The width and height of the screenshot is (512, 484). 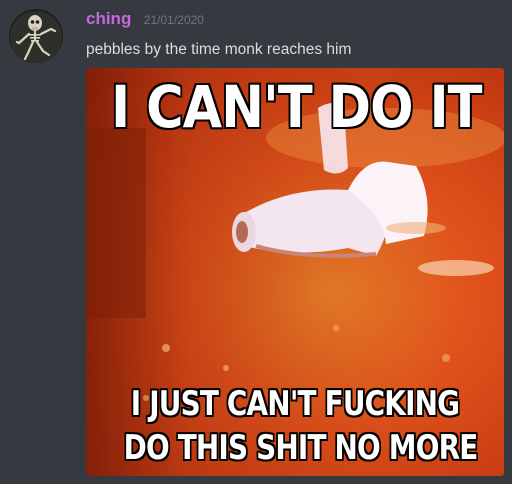 I want to click on message-header: ching 21/01/2020, so click(x=145, y=20).